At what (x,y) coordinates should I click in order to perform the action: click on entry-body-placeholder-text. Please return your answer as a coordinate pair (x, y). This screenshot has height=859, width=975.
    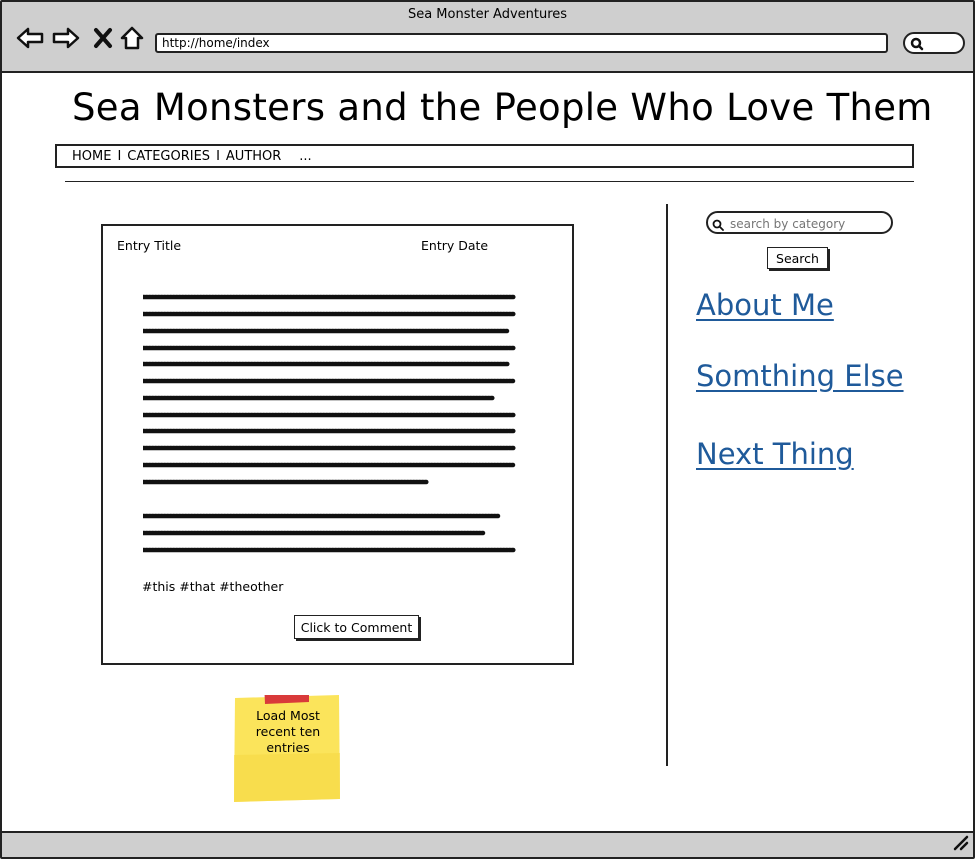
    Looking at the image, I should click on (330, 423).